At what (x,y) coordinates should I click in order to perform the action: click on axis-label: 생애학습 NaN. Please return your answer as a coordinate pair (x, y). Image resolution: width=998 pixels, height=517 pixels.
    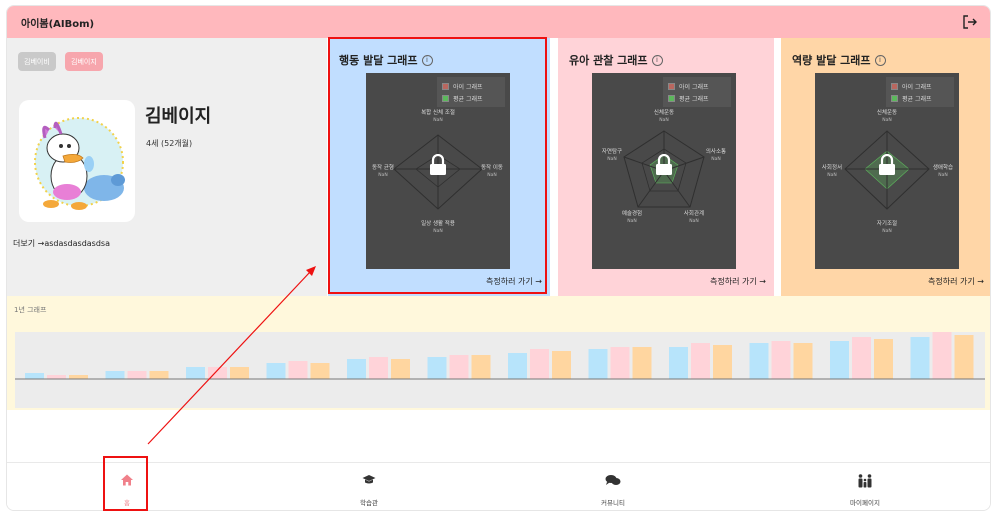
    Looking at the image, I should click on (943, 171).